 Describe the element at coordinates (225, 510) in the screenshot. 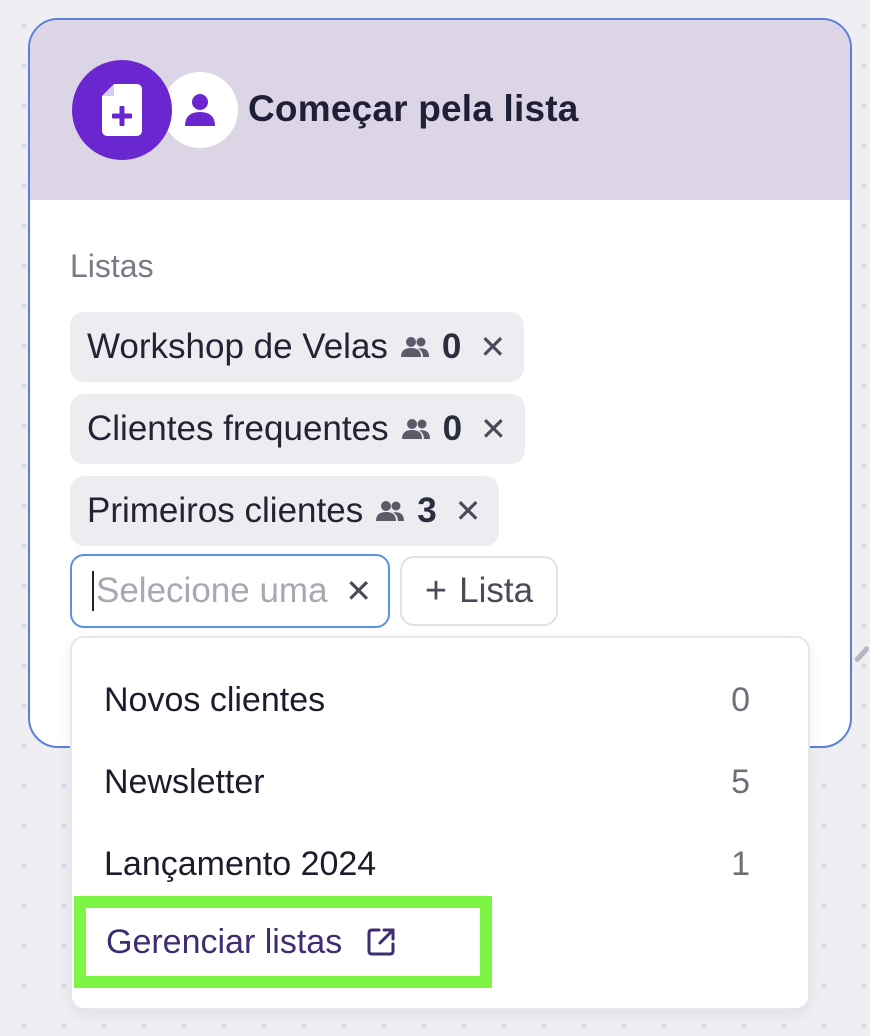

I see `chip-name: Primeiros clientes` at that location.